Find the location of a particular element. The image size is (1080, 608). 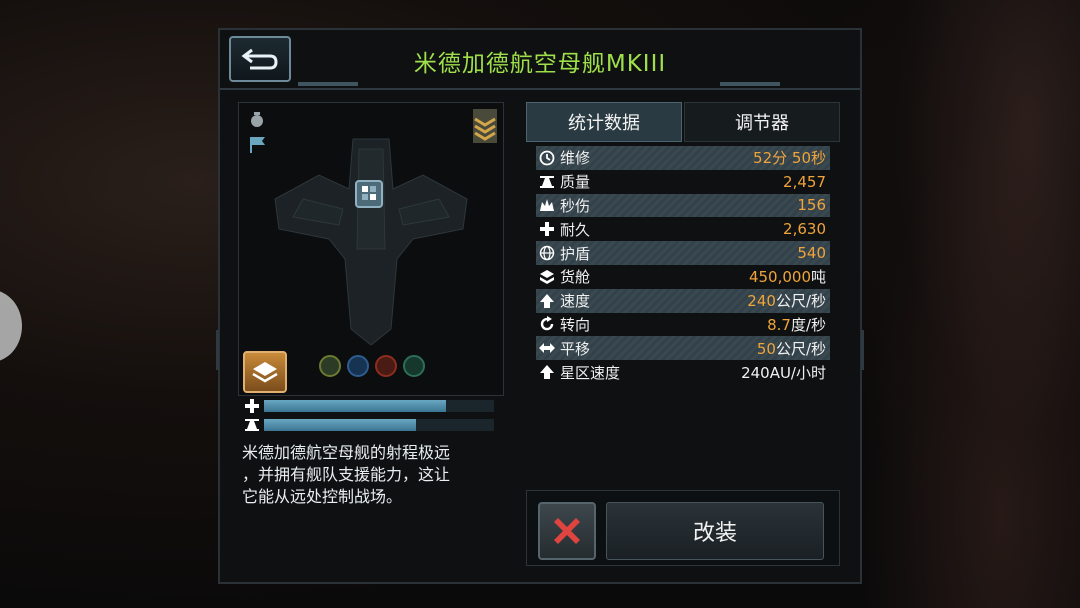

ship-preview is located at coordinates (371, 249).